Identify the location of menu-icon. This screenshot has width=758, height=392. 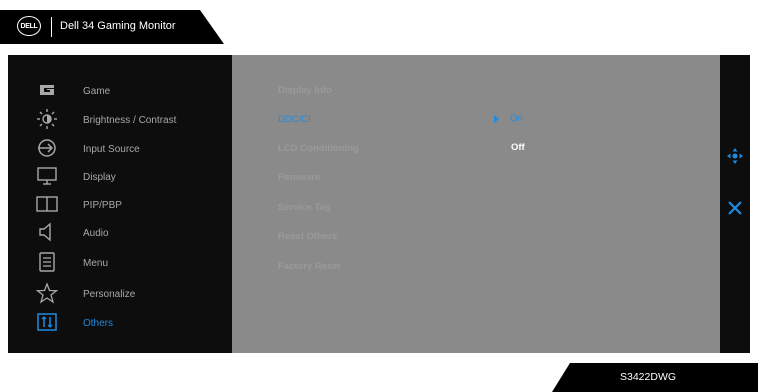
(47, 262).